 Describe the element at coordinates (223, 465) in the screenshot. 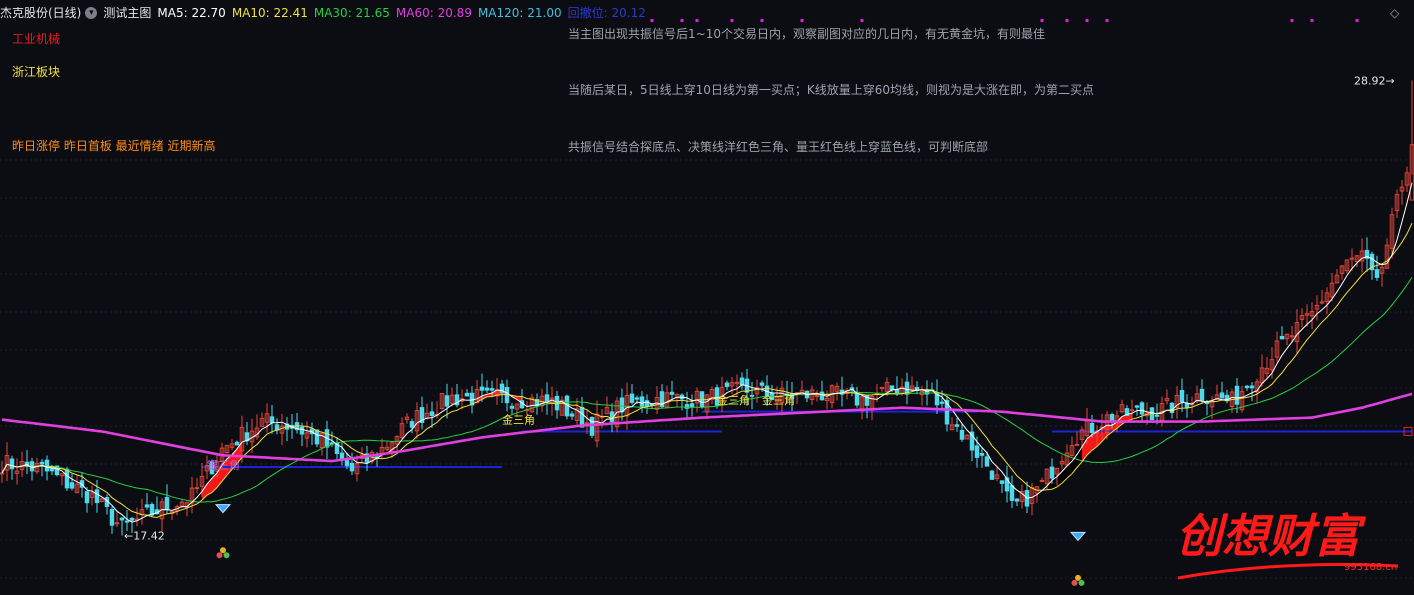

I see `silver-triangle-label: 银三角` at that location.